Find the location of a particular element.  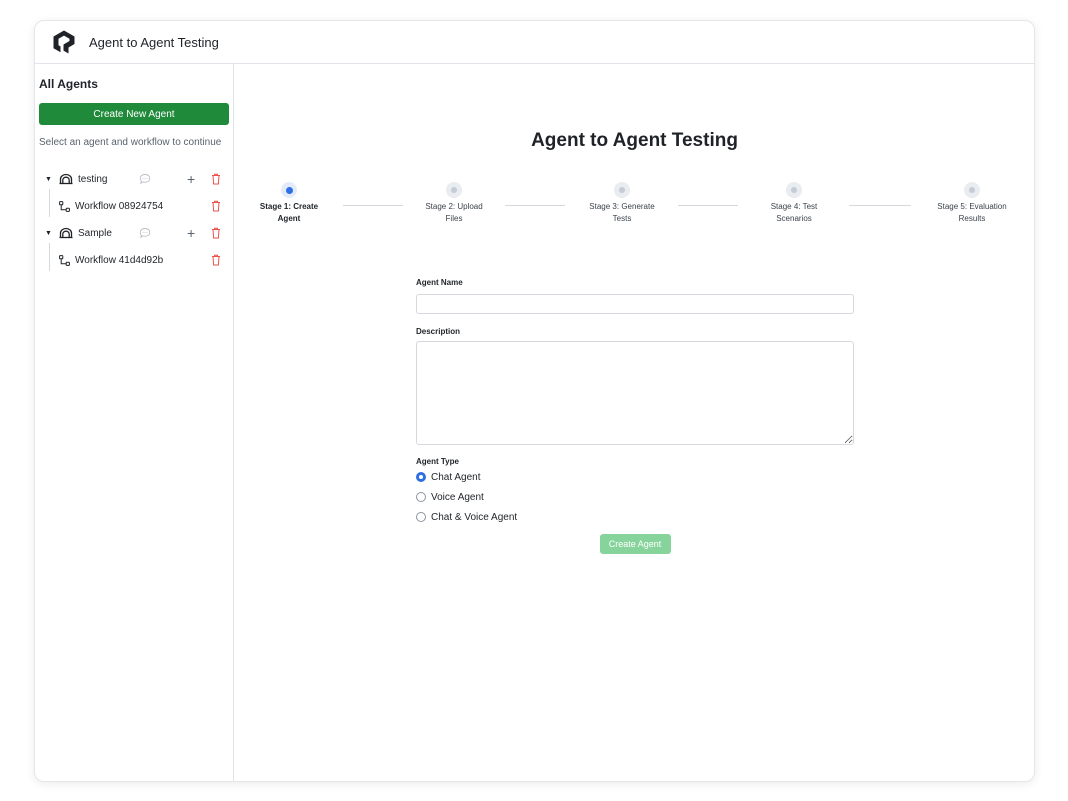

step-label: Stage 4: Test Scenarios is located at coordinates (794, 212).